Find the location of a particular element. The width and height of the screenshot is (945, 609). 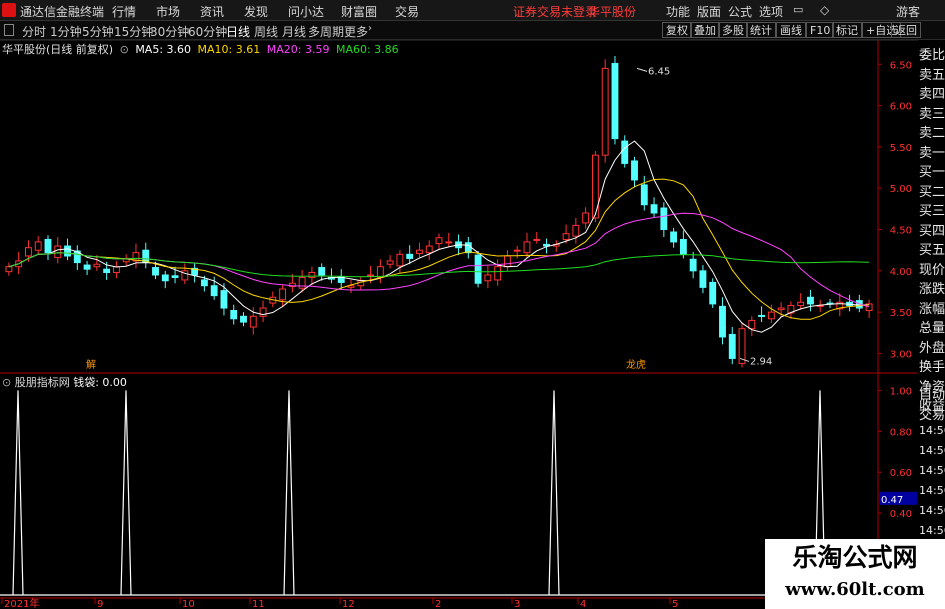

fuquan-button: 复权 is located at coordinates (677, 30).